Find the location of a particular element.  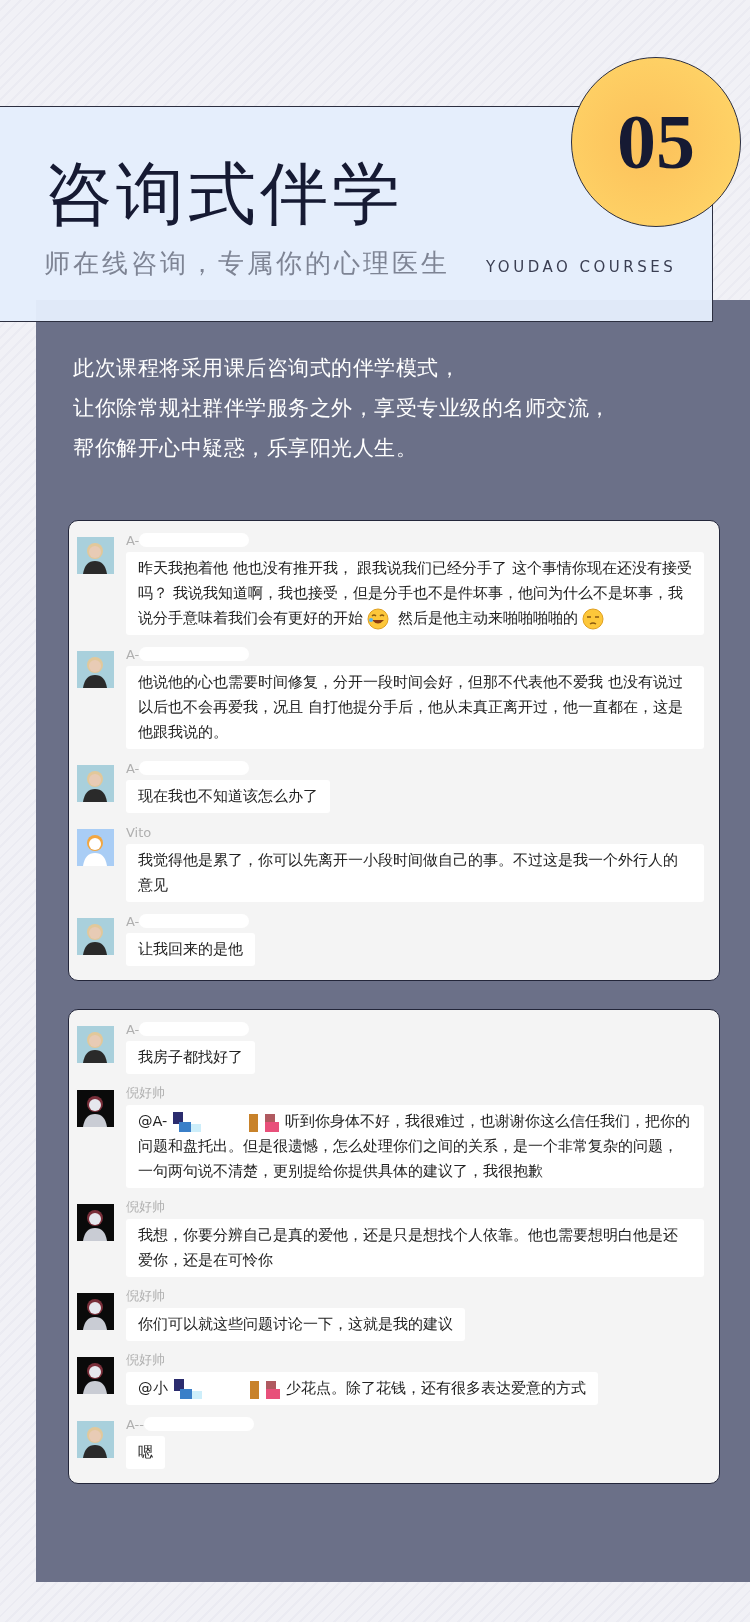

section-subtitle: 师在线咨询，专属你的心理医生 is located at coordinates (247, 263).